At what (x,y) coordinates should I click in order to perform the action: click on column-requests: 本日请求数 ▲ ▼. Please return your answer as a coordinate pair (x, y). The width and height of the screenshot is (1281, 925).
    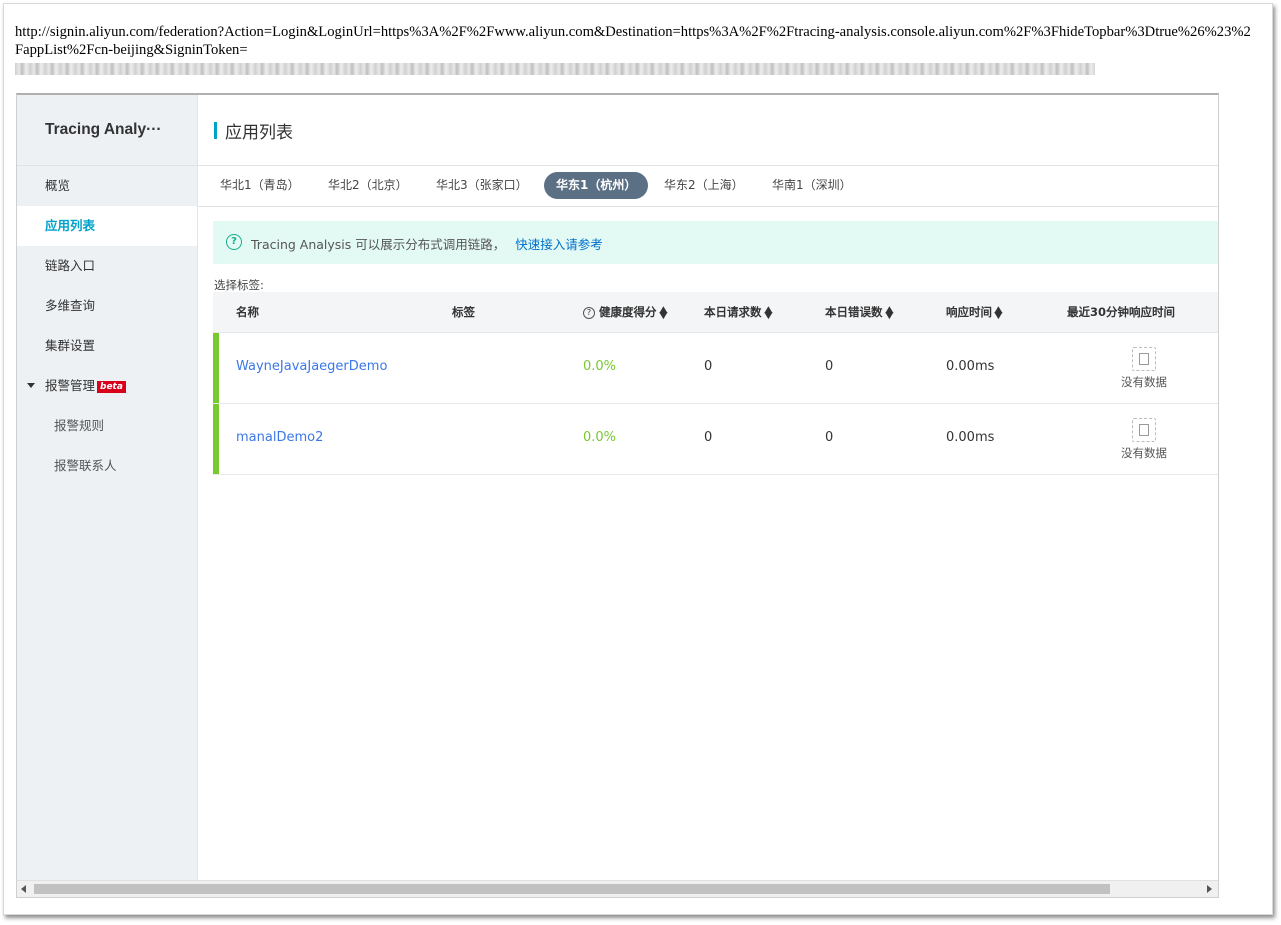
    Looking at the image, I should click on (738, 312).